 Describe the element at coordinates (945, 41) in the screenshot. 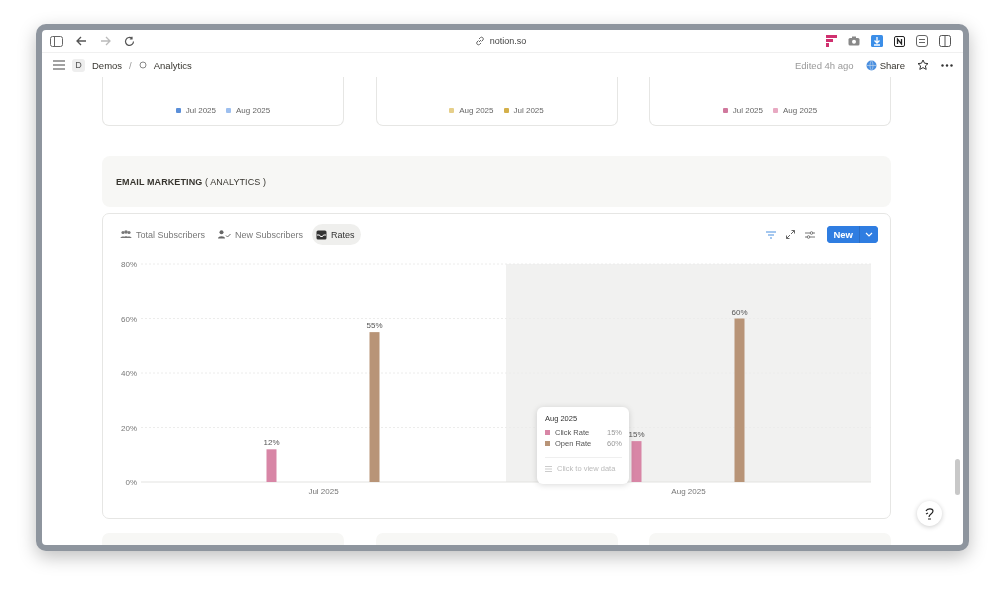

I see `split-view-icon` at that location.